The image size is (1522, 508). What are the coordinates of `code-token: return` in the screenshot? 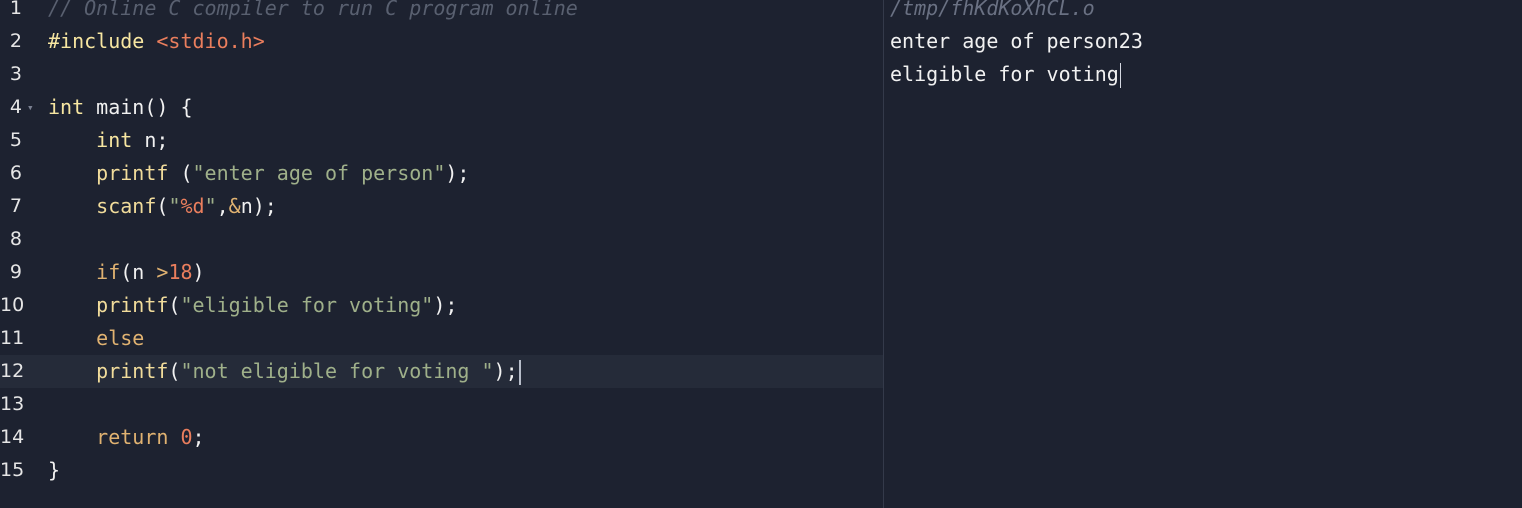 It's located at (132, 437).